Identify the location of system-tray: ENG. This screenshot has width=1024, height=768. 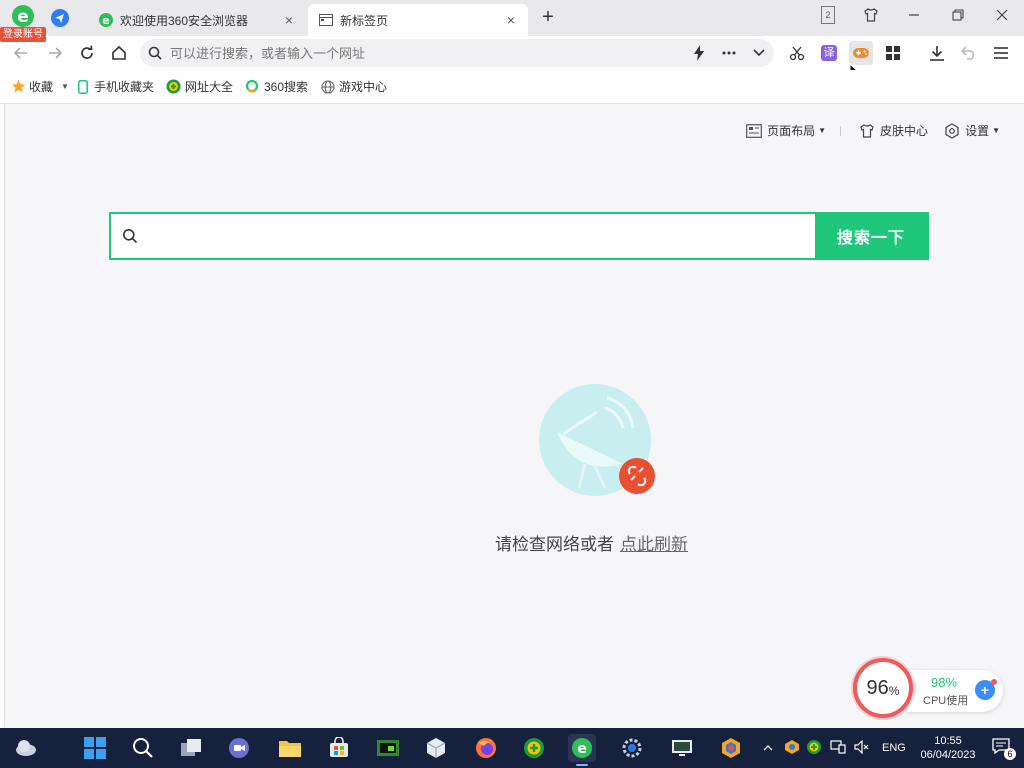
(833, 748).